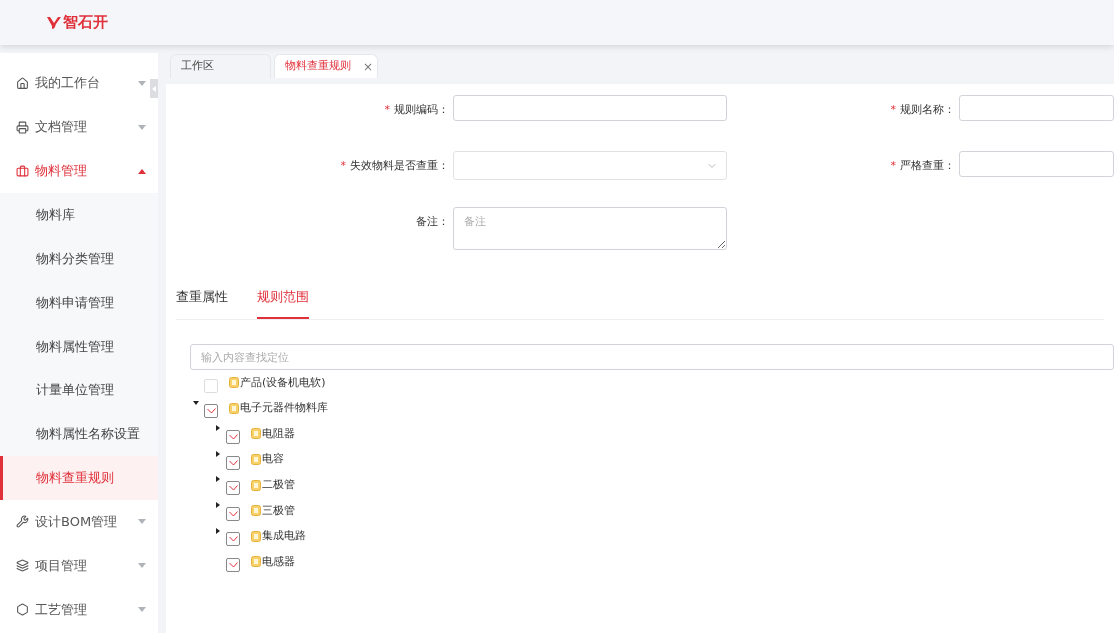 This screenshot has width=1114, height=633. Describe the element at coordinates (154, 88) in the screenshot. I see `collapse-handle` at that location.